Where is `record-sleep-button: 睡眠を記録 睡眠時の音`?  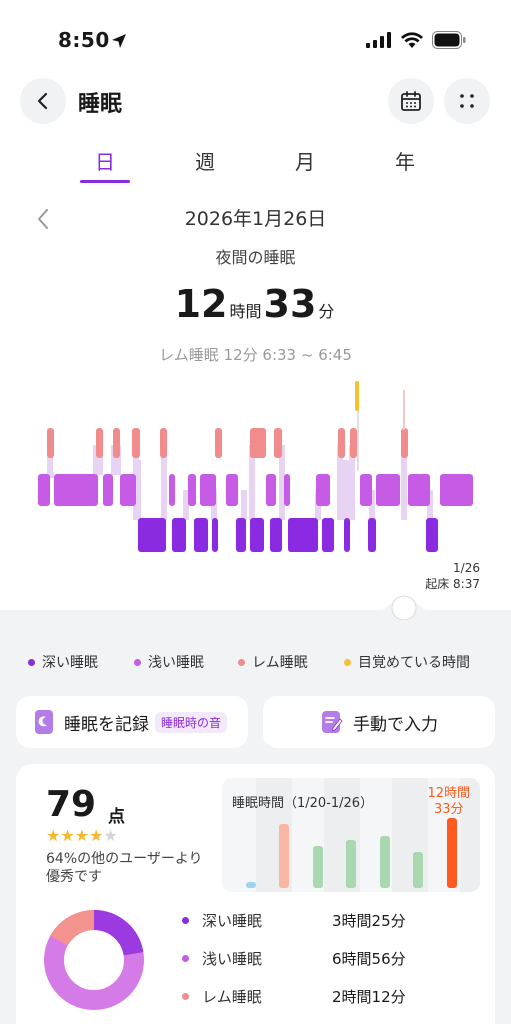
record-sleep-button: 睡眠を記録 睡眠時の音 is located at coordinates (132, 722).